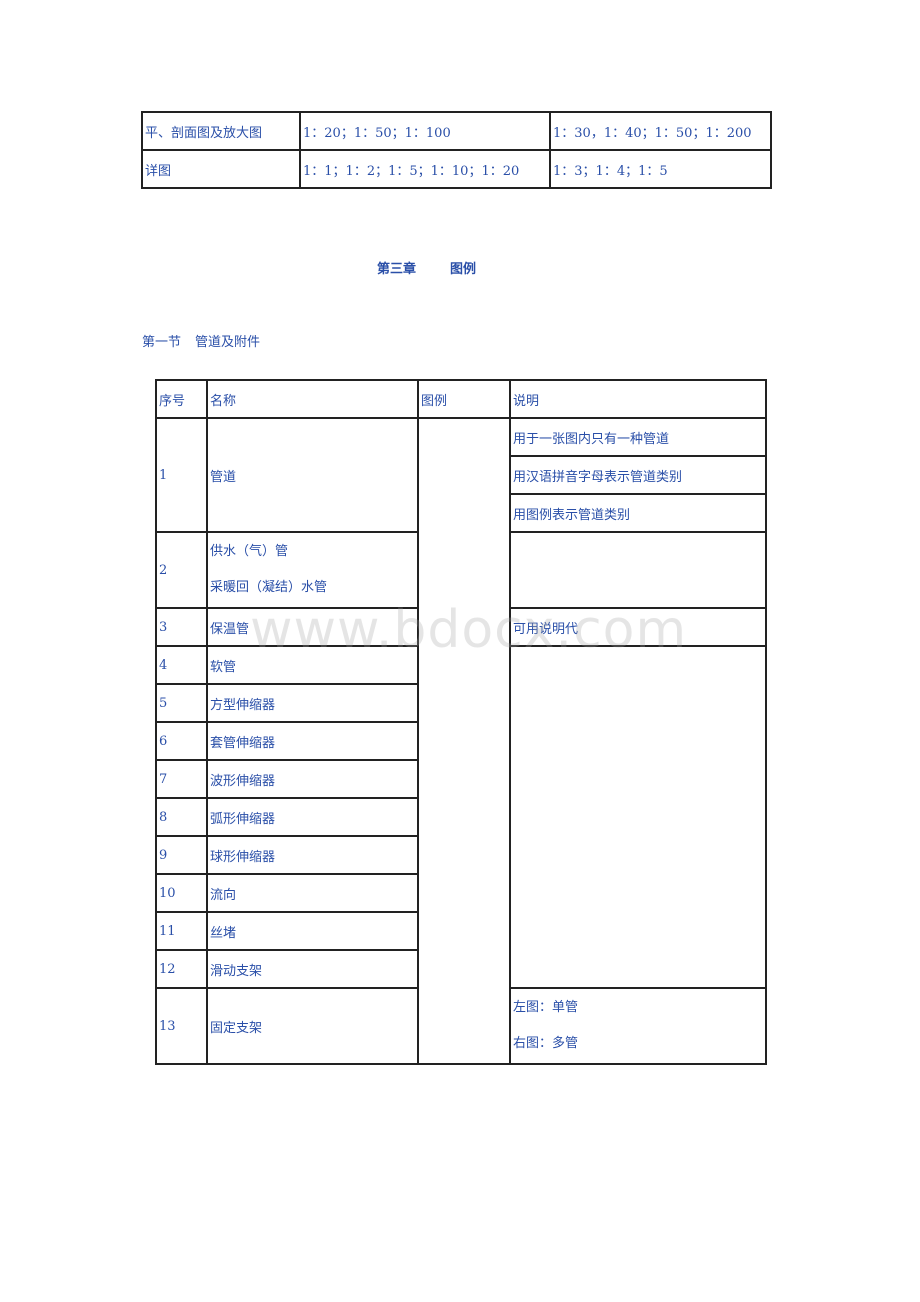 The image size is (920, 1302). I want to click on row-name-line: 供水（气）管, so click(249, 551).